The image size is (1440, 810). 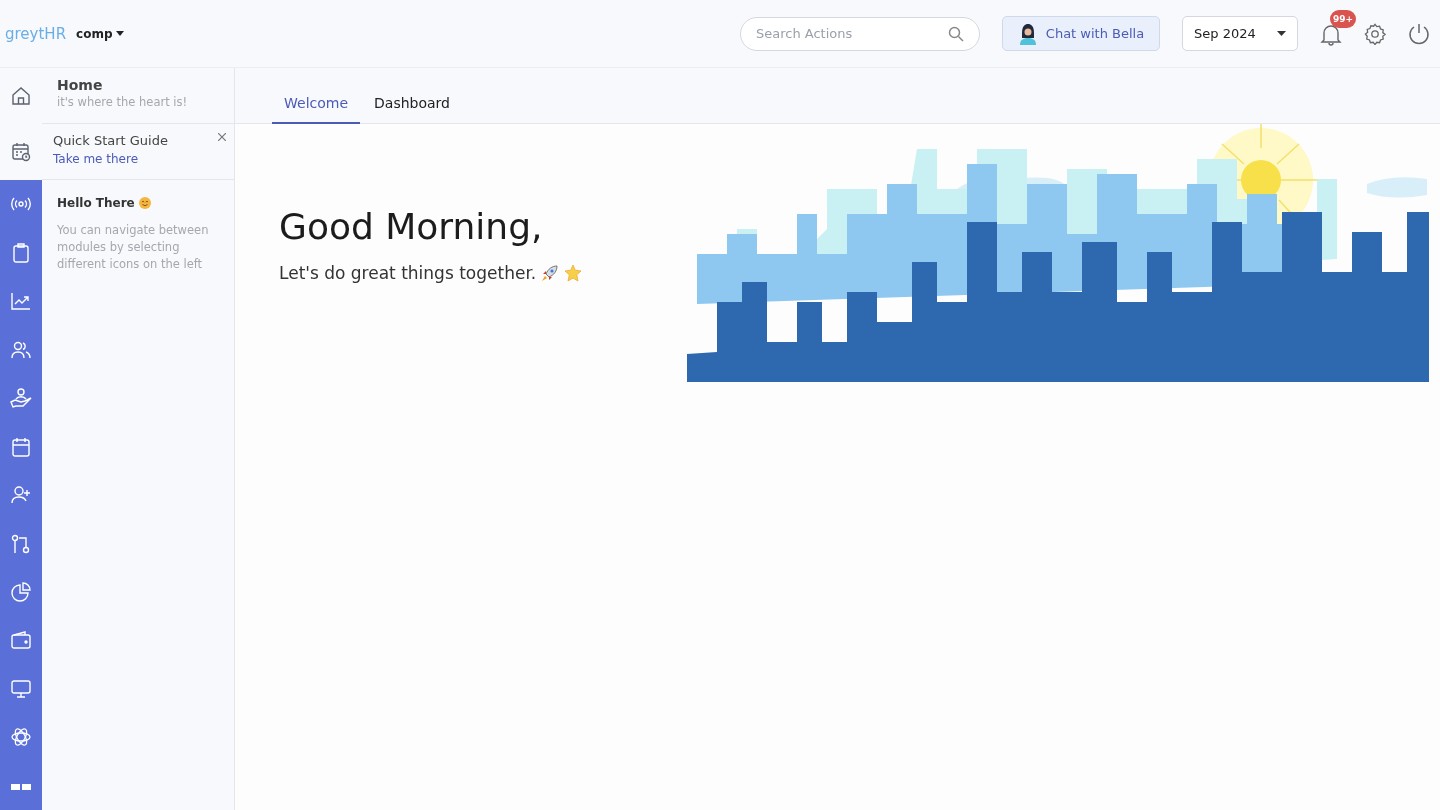 I want to click on home-card: Home it's where the heart is!, so click(x=138, y=96).